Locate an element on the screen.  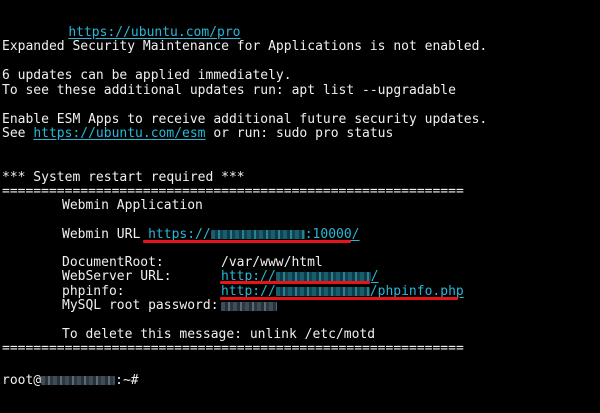
redacted-hostname is located at coordinates (78, 380).